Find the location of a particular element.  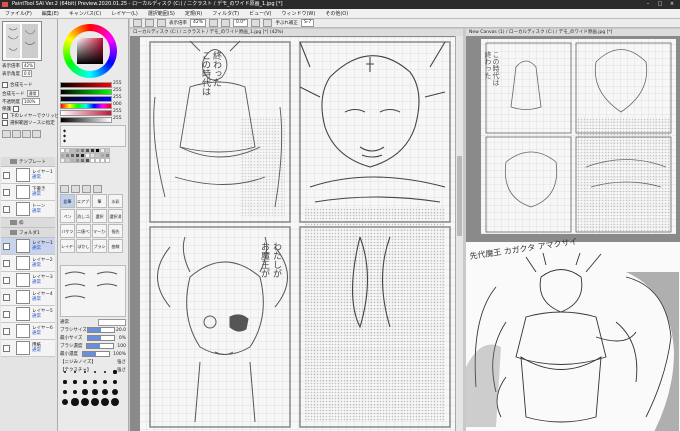

tool-eraser: 消しゴム is located at coordinates (83, 216).